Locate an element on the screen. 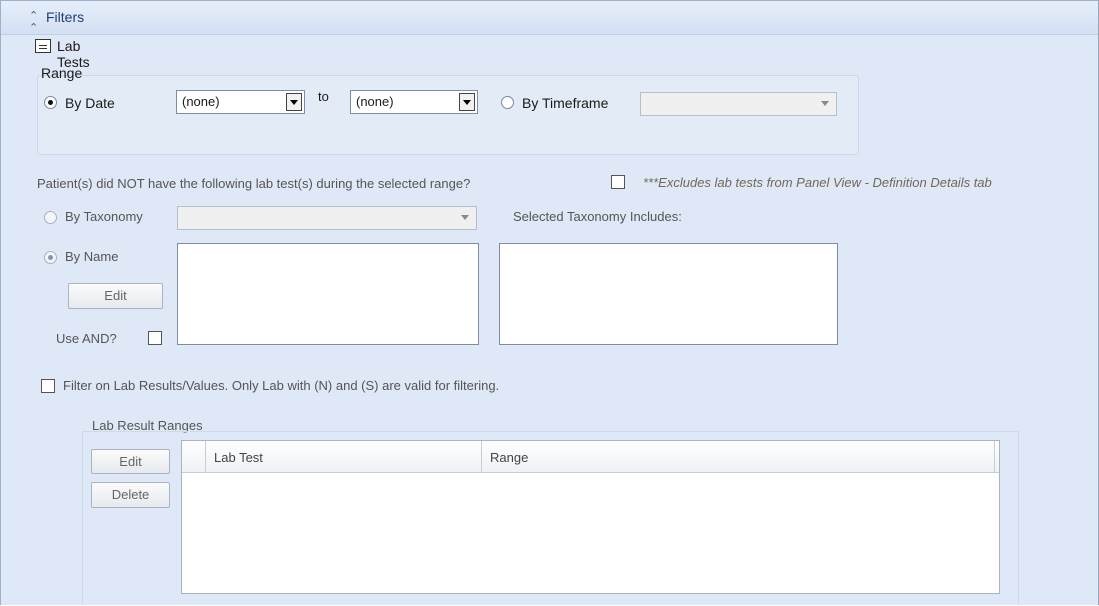  use-and-label: Use AND? is located at coordinates (86, 338).